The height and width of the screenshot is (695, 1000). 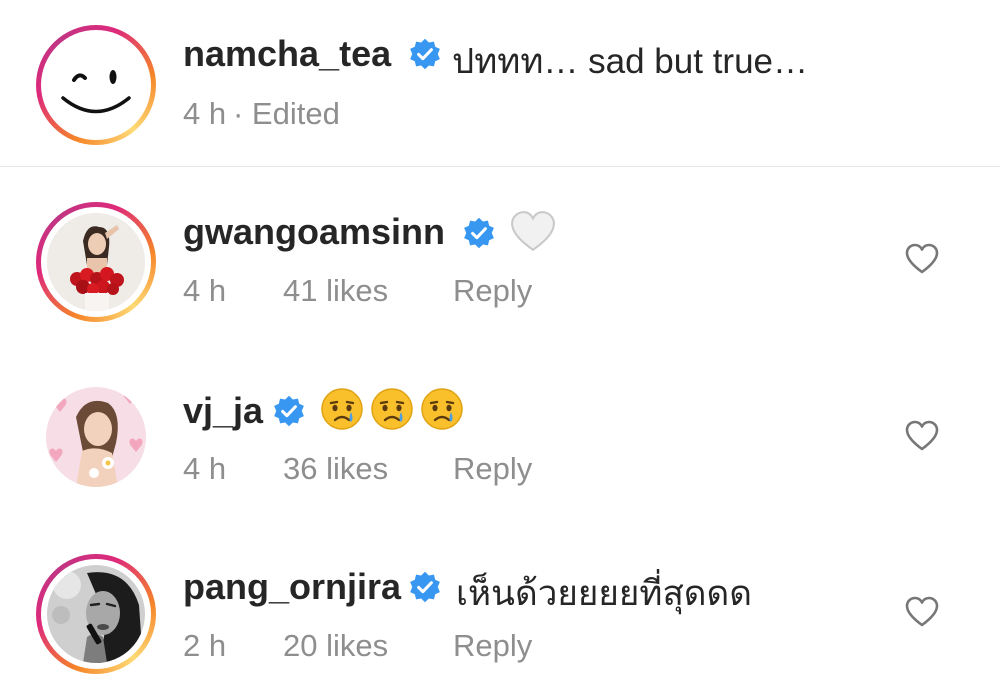 I want to click on username: pang_ornjira, so click(x=292, y=587).